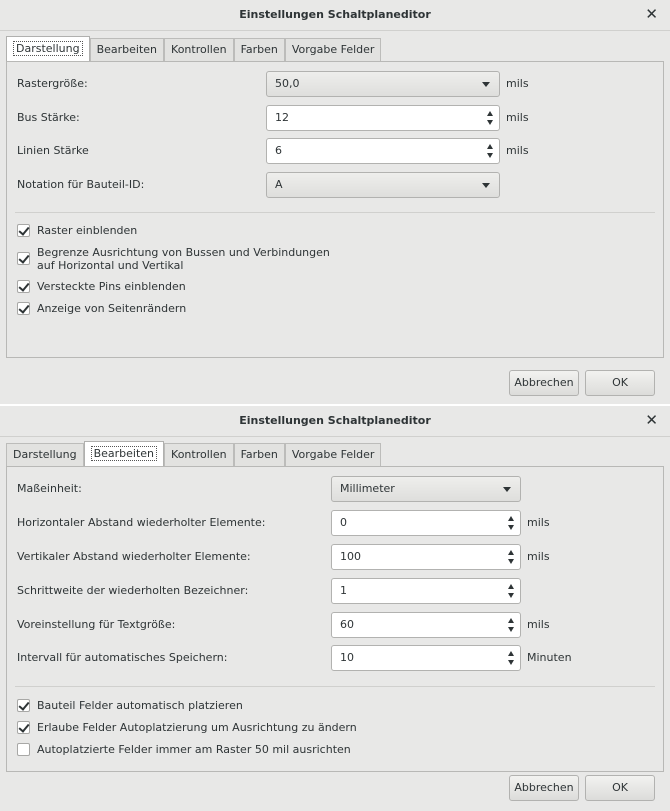  What do you see at coordinates (383, 185) in the screenshot?
I see `ref-notation-combo: A` at bounding box center [383, 185].